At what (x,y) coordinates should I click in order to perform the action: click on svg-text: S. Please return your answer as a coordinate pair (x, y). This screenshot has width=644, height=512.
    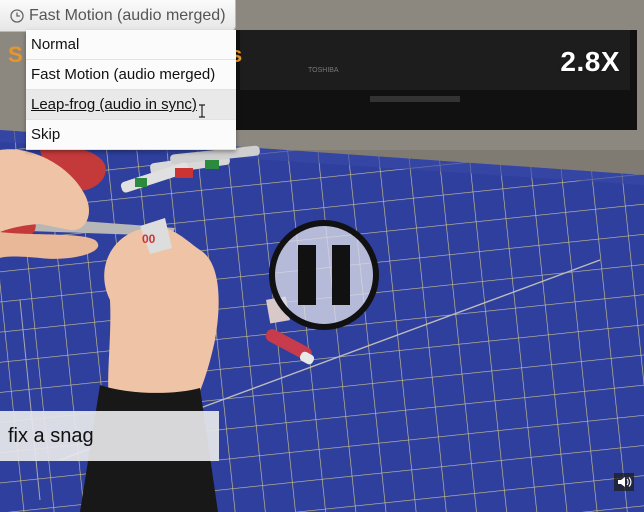
    Looking at the image, I should click on (15, 54).